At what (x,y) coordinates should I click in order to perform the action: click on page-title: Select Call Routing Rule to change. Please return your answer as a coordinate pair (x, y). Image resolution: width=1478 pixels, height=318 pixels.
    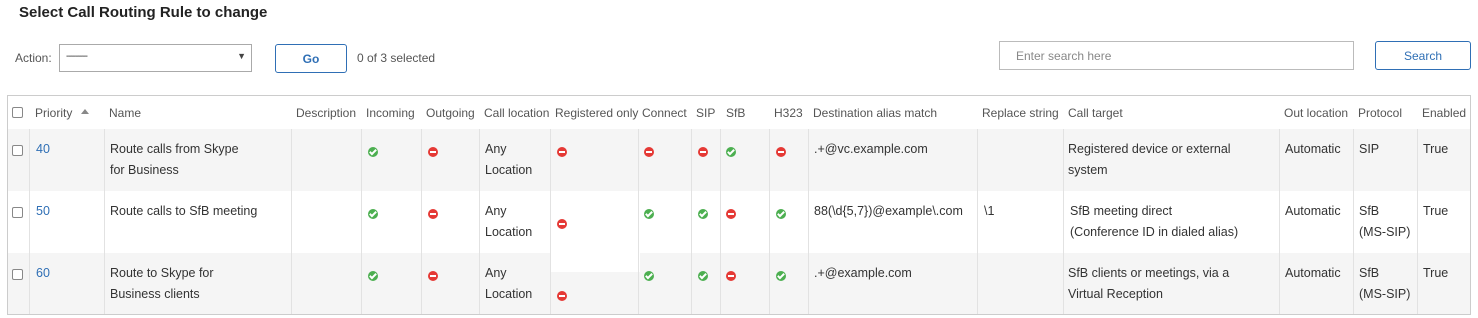
    Looking at the image, I should click on (143, 12).